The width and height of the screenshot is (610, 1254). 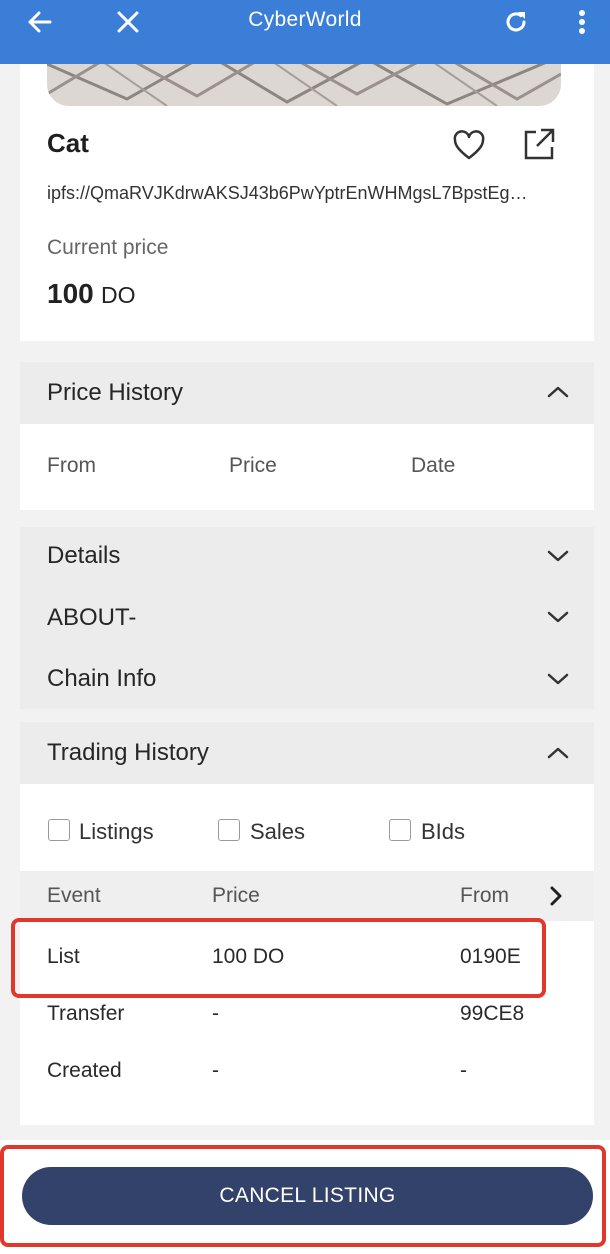 I want to click on cancel-listing-button: CANCEL LISTING, so click(x=307, y=1196).